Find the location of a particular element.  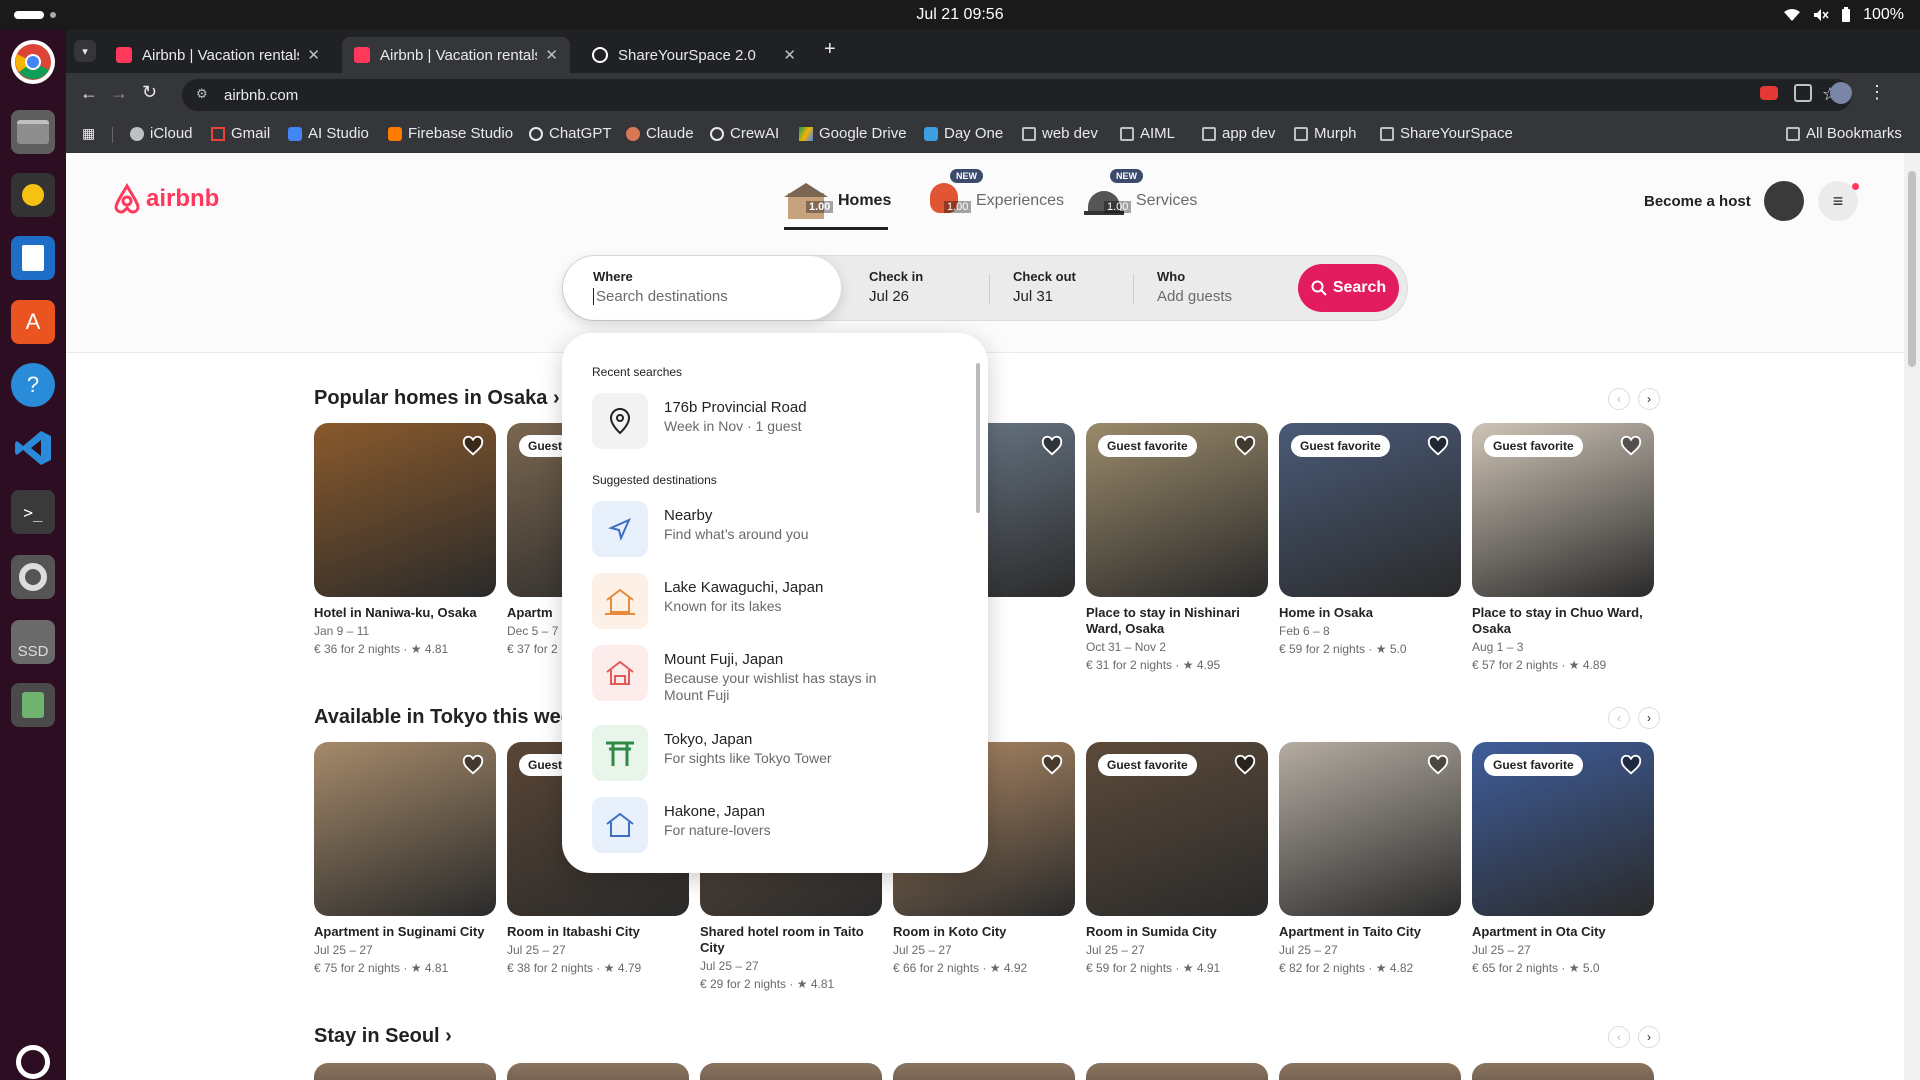

section-title-osaka: Popular homes in Osaka › is located at coordinates (437, 398).